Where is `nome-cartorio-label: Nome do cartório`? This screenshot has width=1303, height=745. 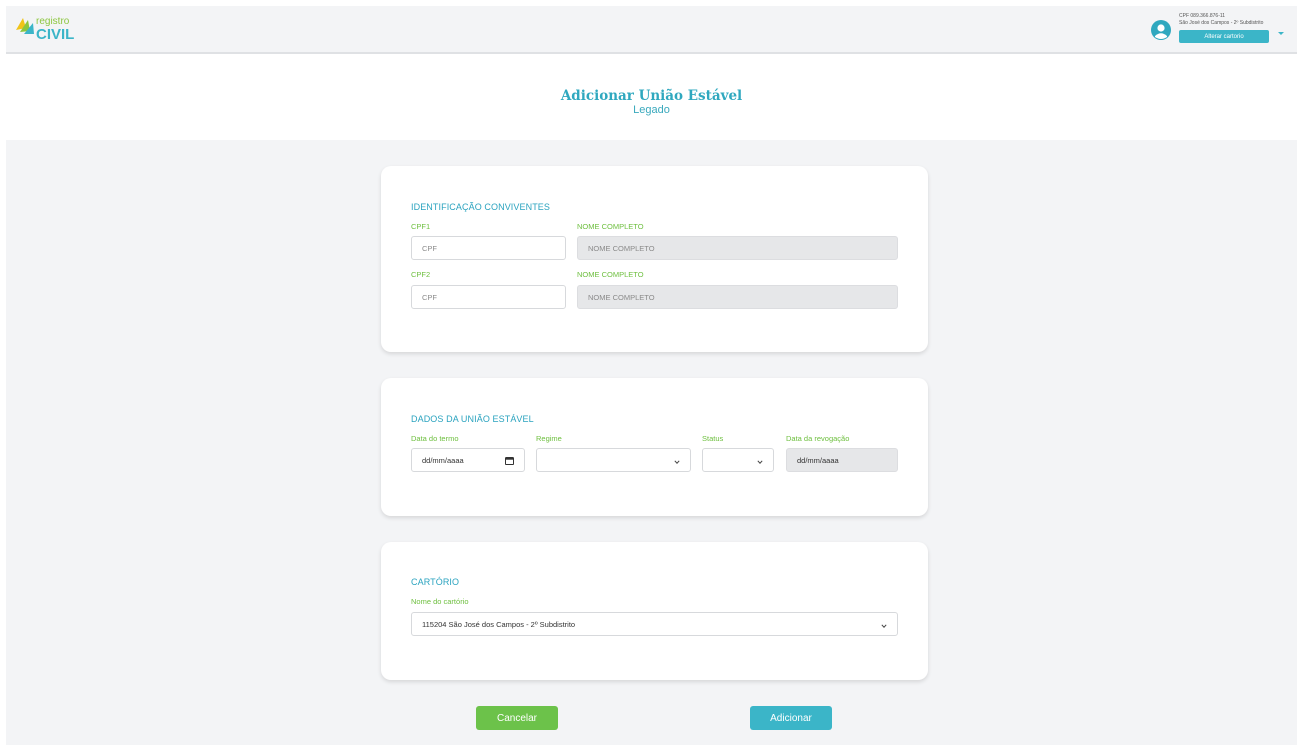
nome-cartorio-label: Nome do cartório is located at coordinates (440, 601).